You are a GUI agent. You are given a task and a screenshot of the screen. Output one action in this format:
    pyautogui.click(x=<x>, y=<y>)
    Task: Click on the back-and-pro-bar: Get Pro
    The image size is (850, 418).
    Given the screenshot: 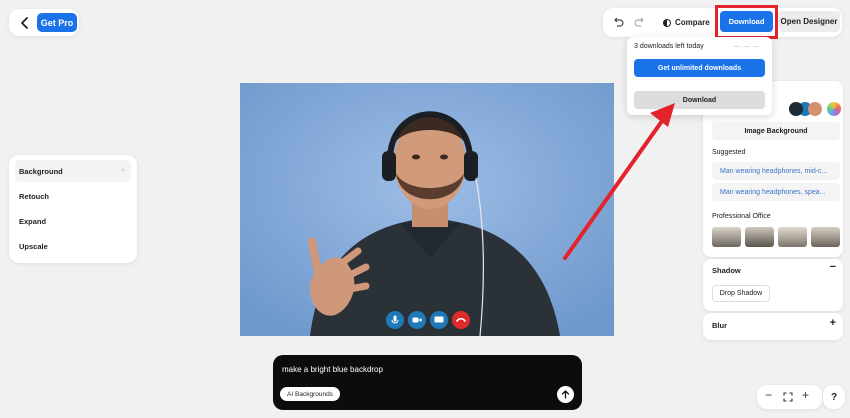 What is the action you would take?
    pyautogui.click(x=44, y=22)
    